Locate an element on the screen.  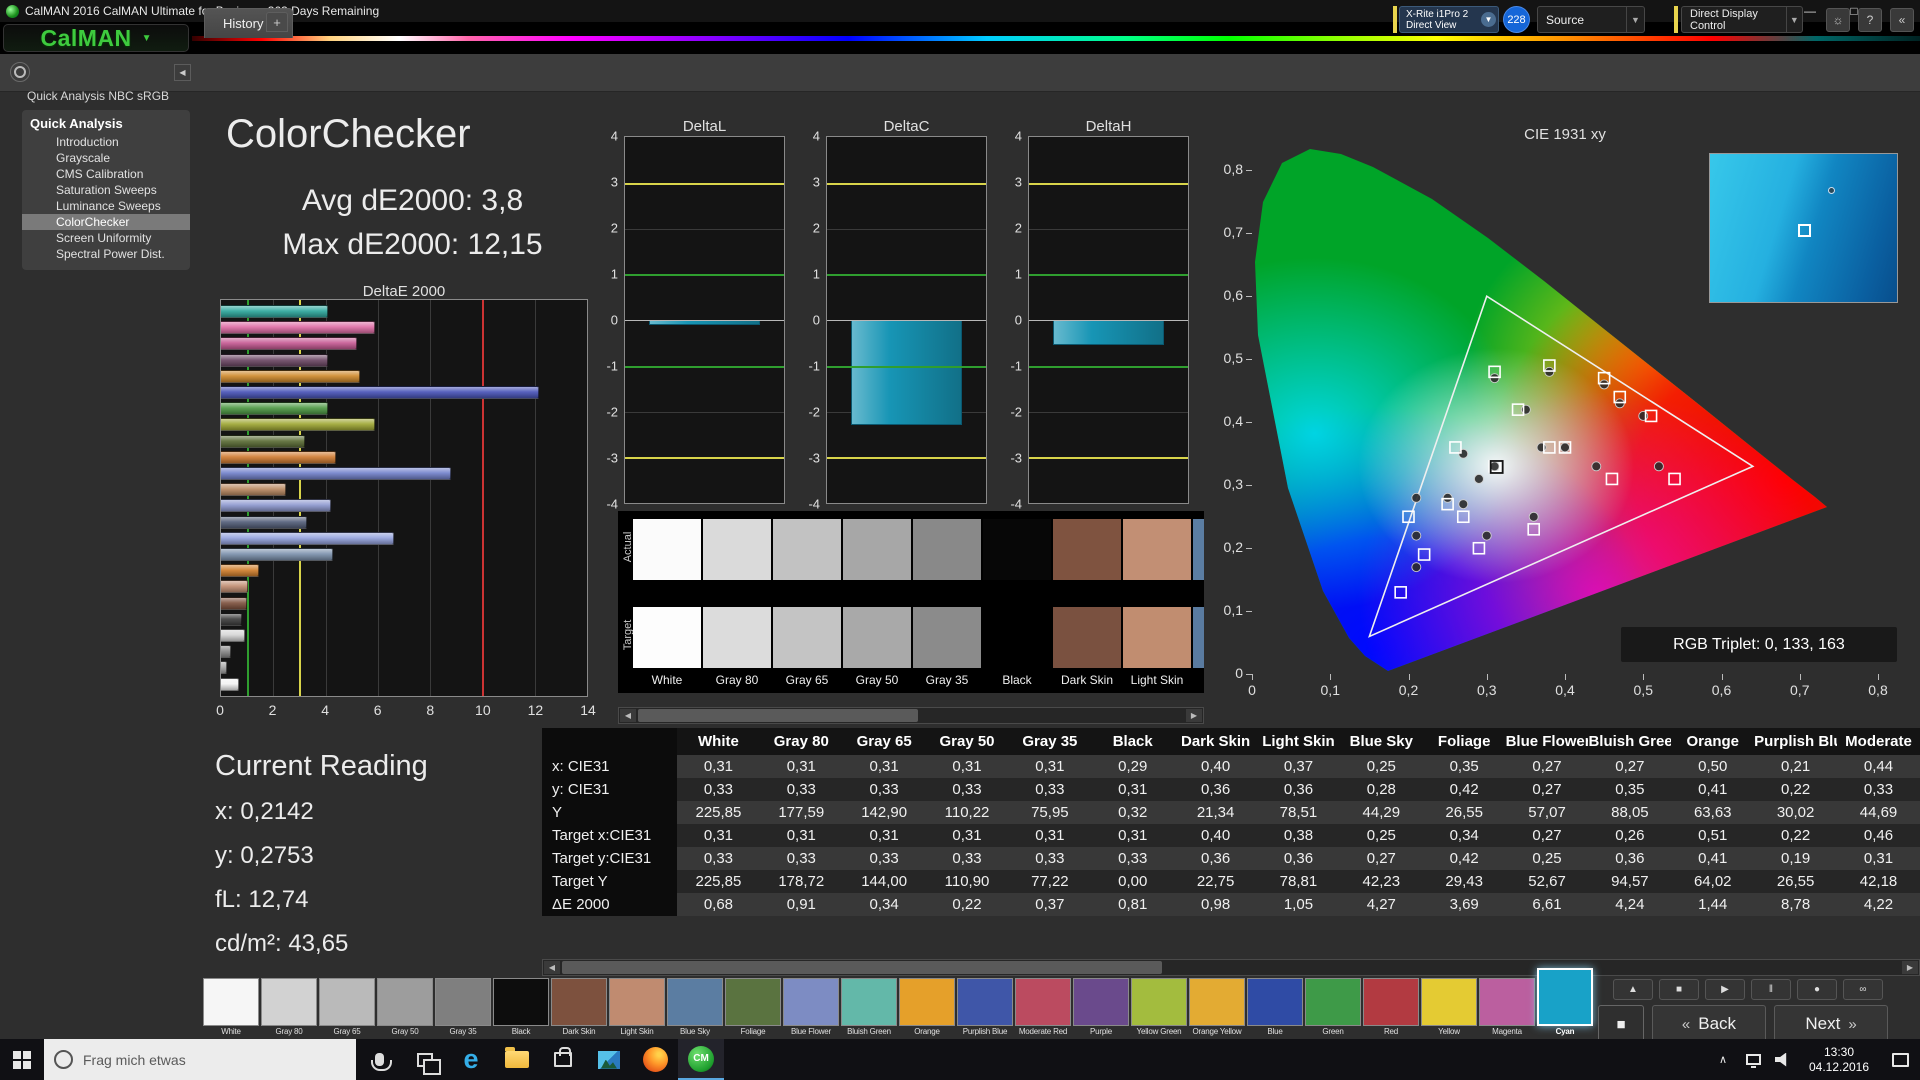
start-button is located at coordinates (22, 1059).